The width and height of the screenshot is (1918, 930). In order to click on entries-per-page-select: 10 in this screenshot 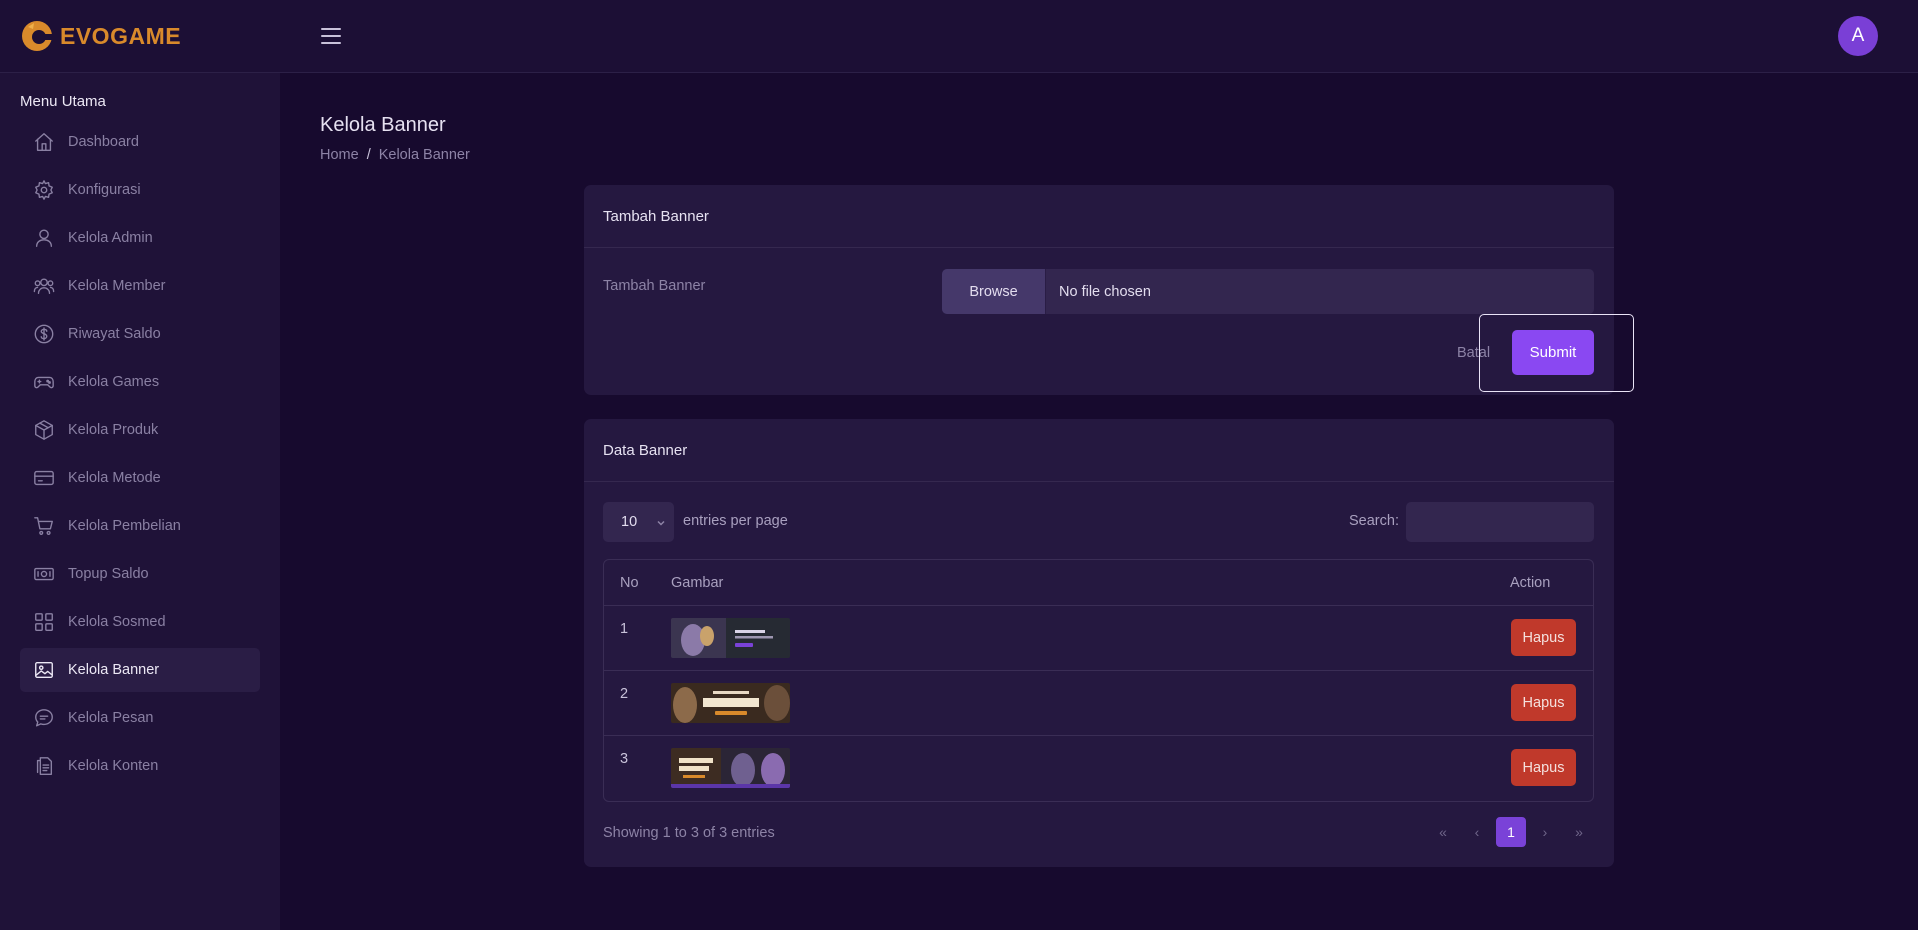, I will do `click(638, 522)`.